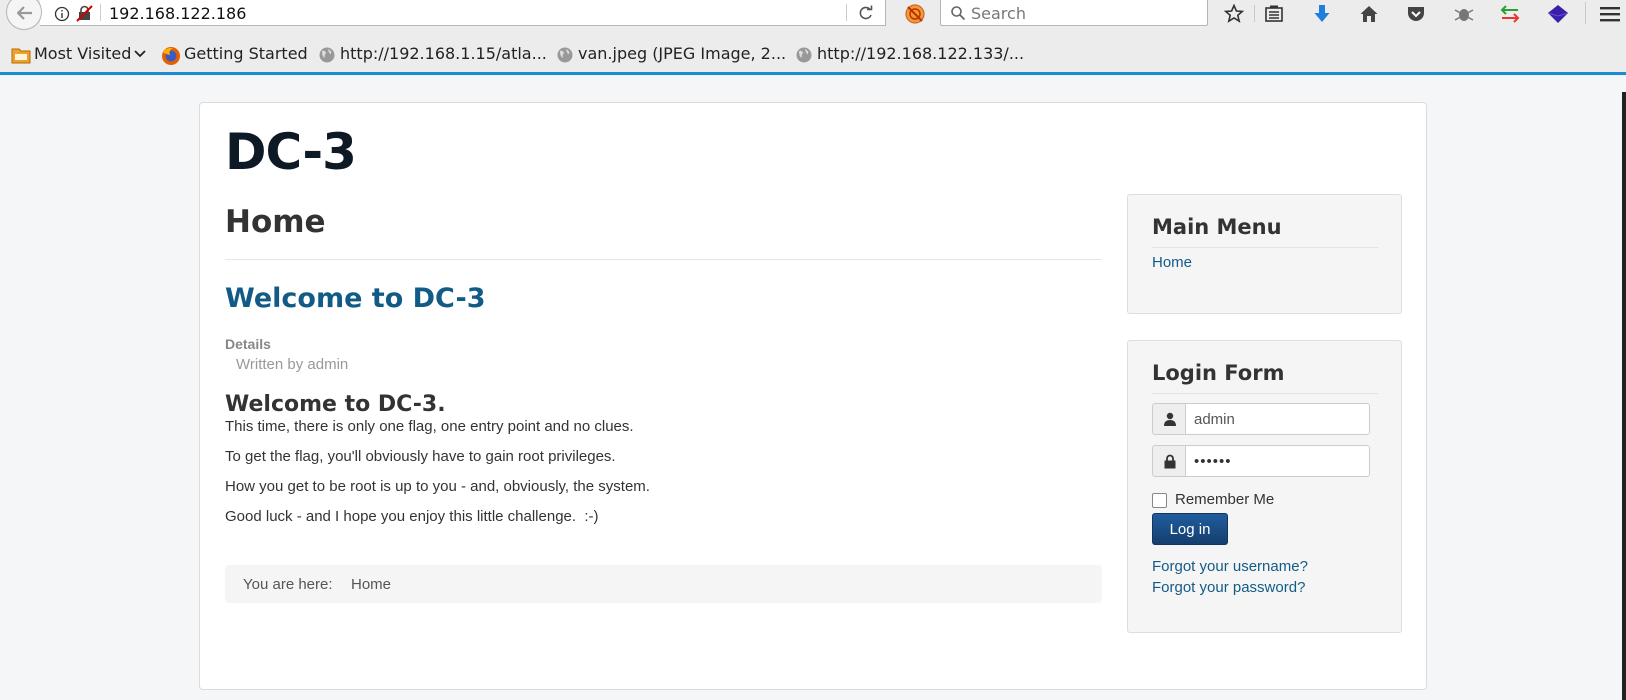 This screenshot has height=700, width=1626. I want to click on bookmark-label: Getting Started, so click(246, 53).